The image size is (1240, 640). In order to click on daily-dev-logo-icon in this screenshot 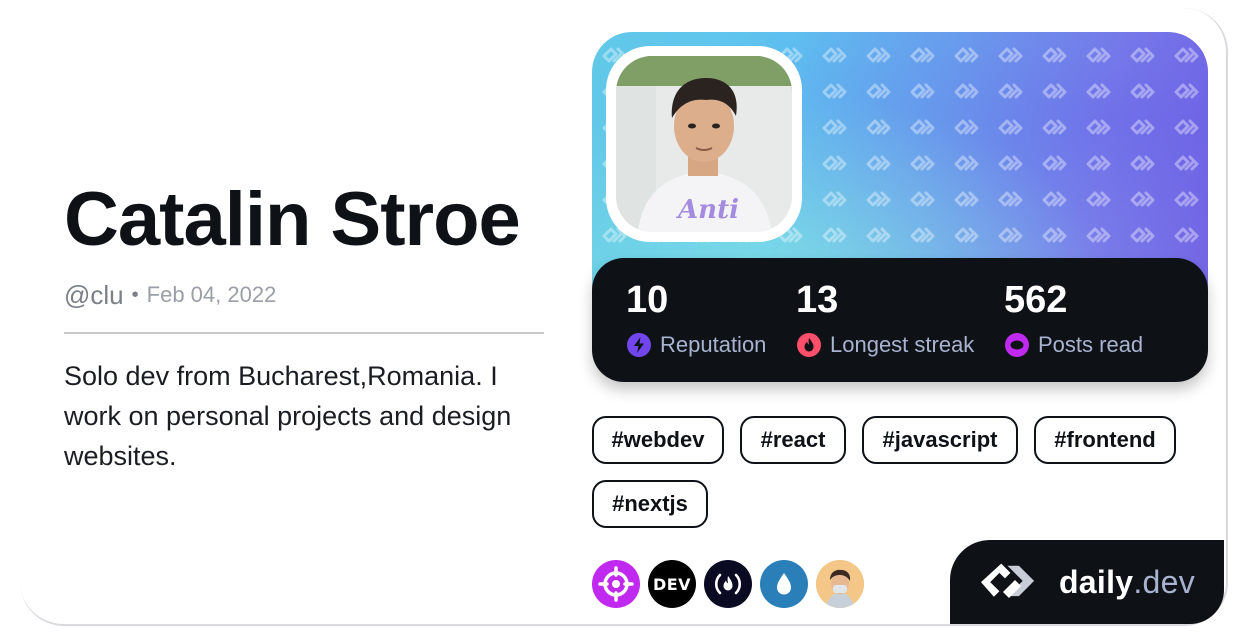, I will do `click(1007, 580)`.